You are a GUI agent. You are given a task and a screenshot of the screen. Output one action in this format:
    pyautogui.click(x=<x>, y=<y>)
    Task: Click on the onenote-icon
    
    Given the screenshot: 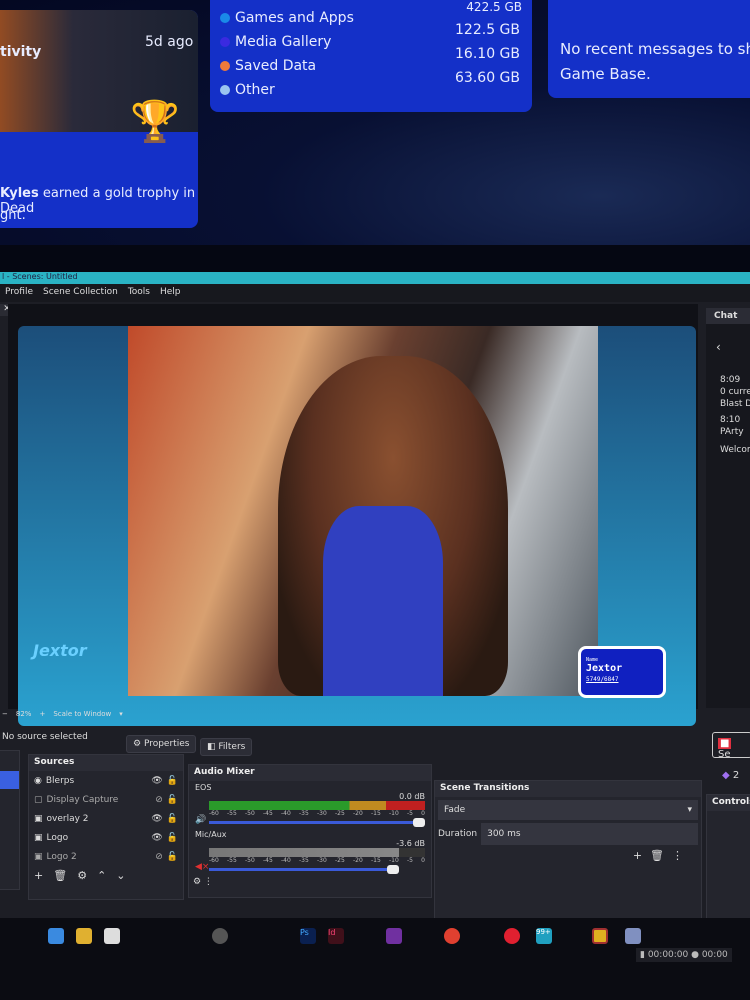 What is the action you would take?
    pyautogui.click(x=394, y=936)
    